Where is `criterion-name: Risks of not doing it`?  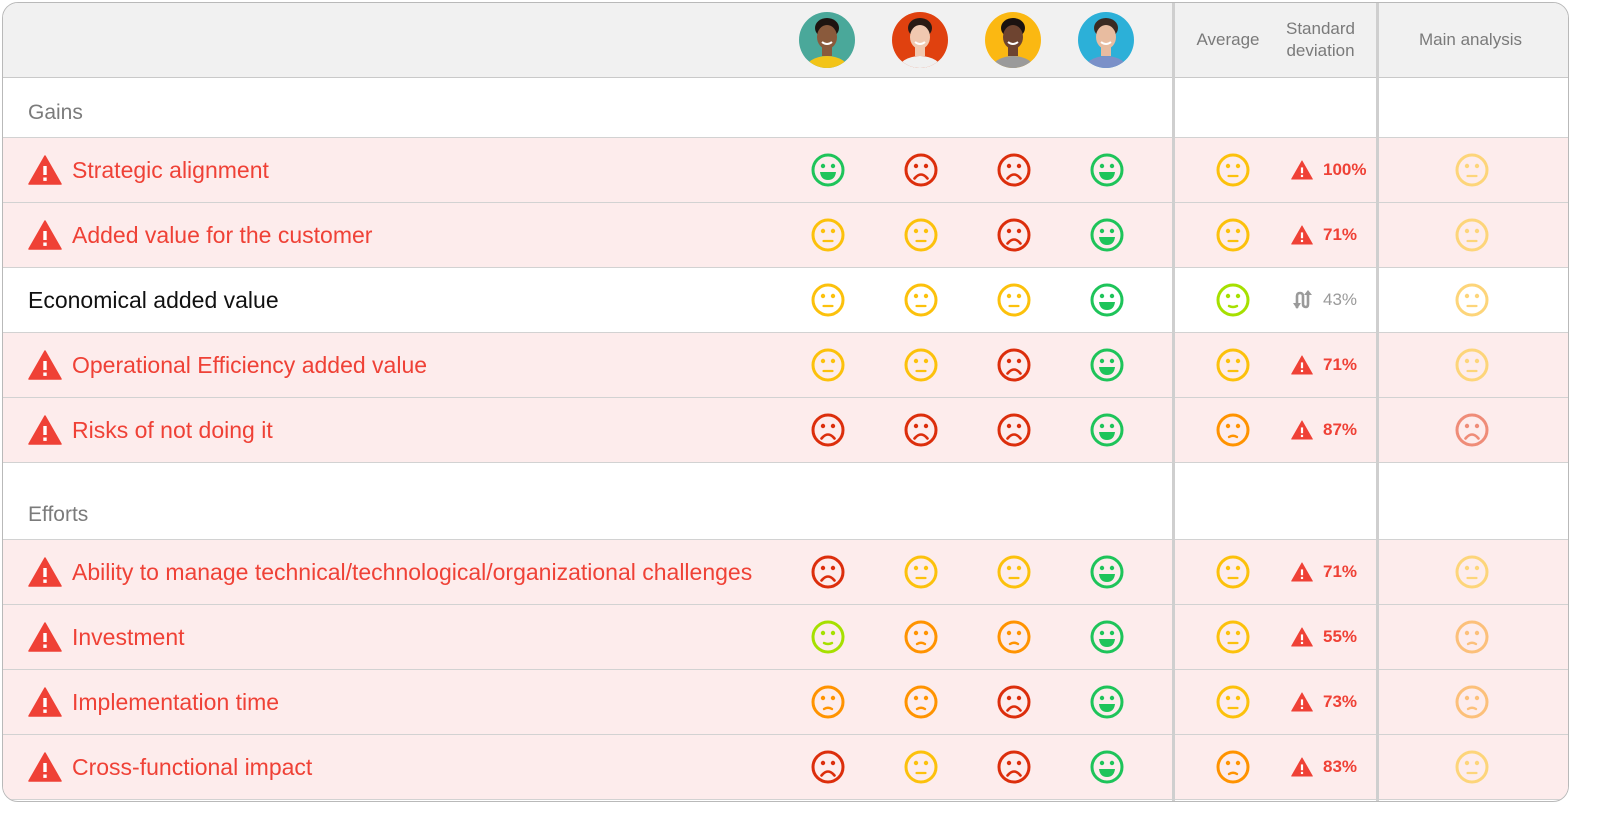
criterion-name: Risks of not doing it is located at coordinates (150, 430).